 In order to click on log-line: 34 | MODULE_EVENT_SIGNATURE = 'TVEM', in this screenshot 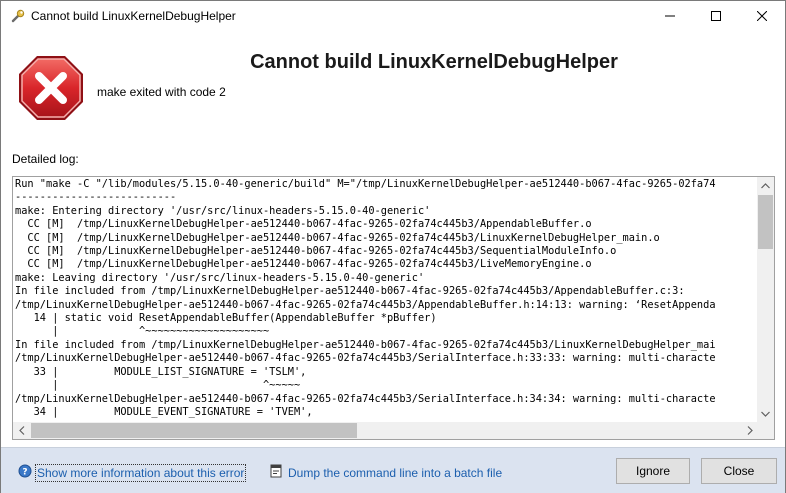, I will do `click(164, 411)`.